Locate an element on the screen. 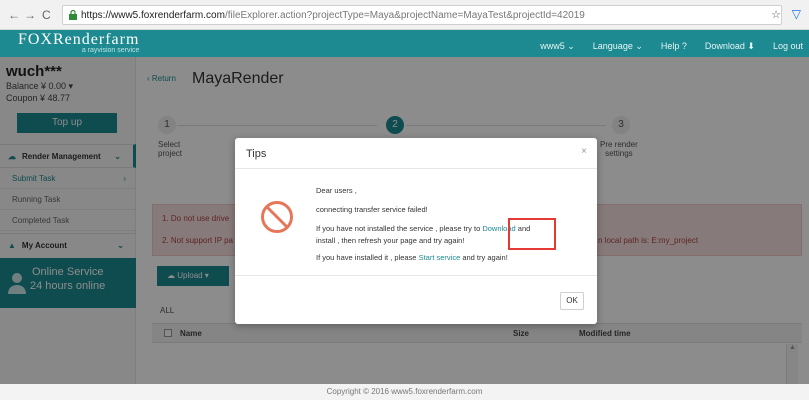 Image resolution: width=809 pixels, height=400 pixels. highlight-box is located at coordinates (532, 234).